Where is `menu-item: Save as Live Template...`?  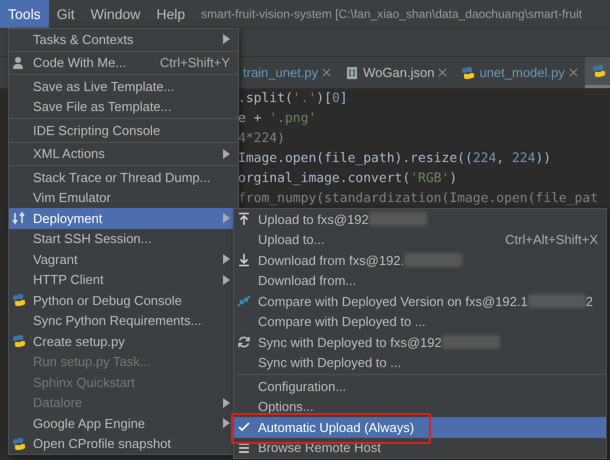
menu-item: Save as Live Template... is located at coordinates (123, 86).